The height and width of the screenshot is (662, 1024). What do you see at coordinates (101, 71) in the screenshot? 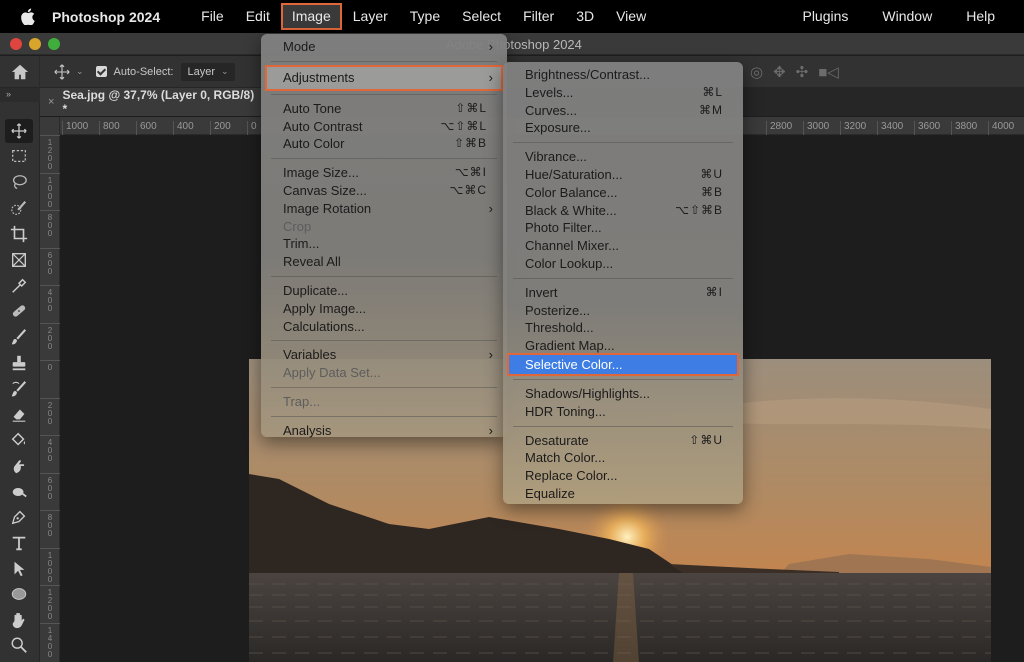
I see `auto-select-checkbox` at bounding box center [101, 71].